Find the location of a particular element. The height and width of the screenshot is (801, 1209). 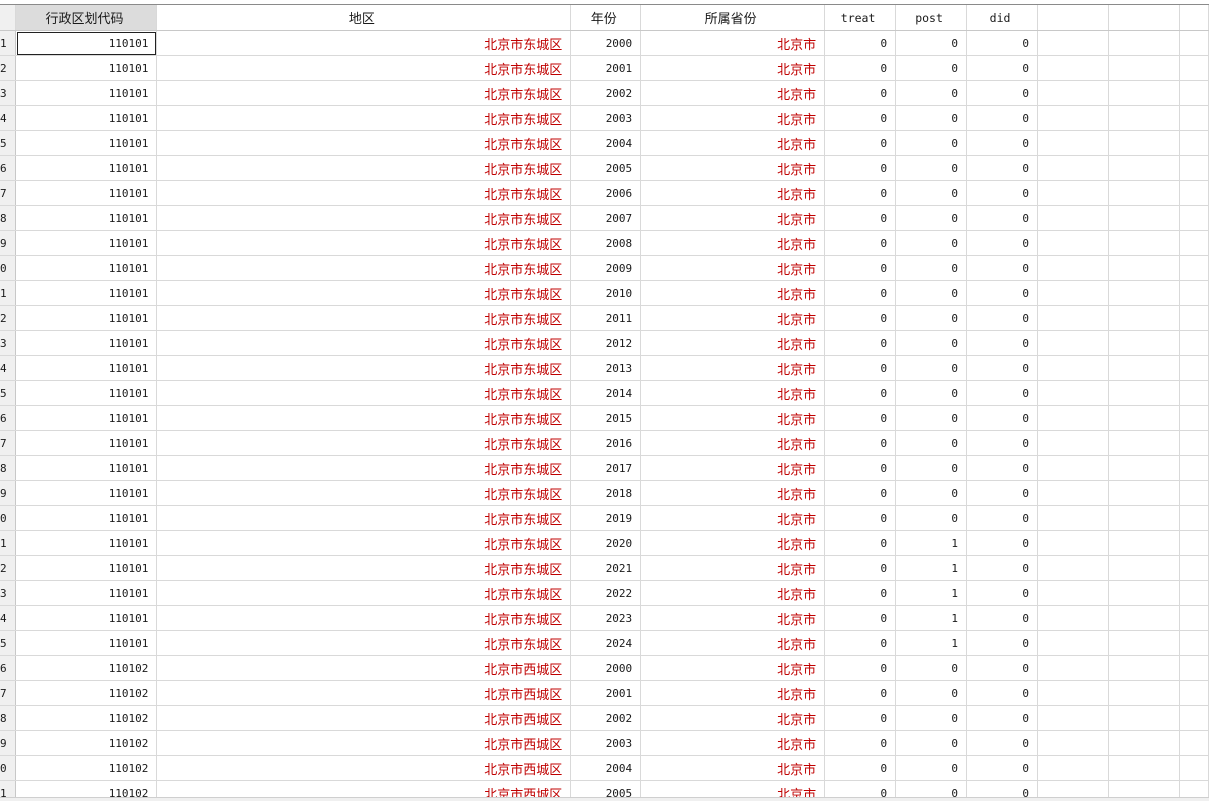

row-number: 4 is located at coordinates (8, 618).